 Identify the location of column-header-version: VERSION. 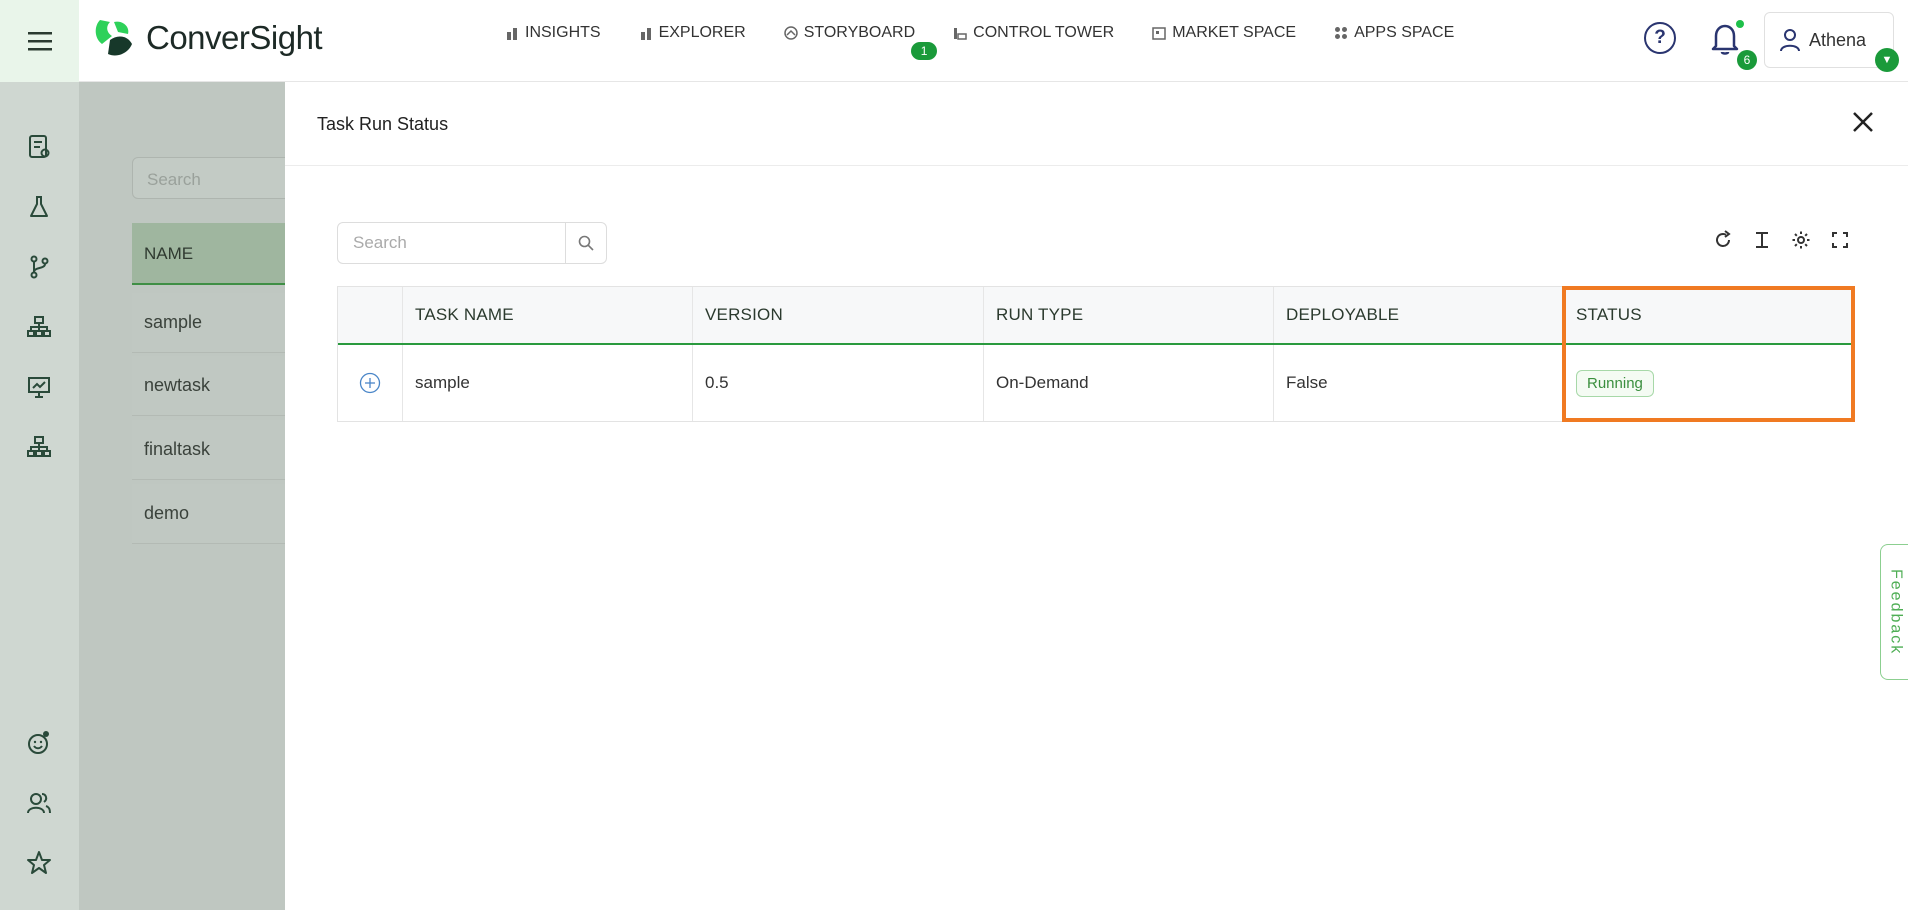
(838, 315).